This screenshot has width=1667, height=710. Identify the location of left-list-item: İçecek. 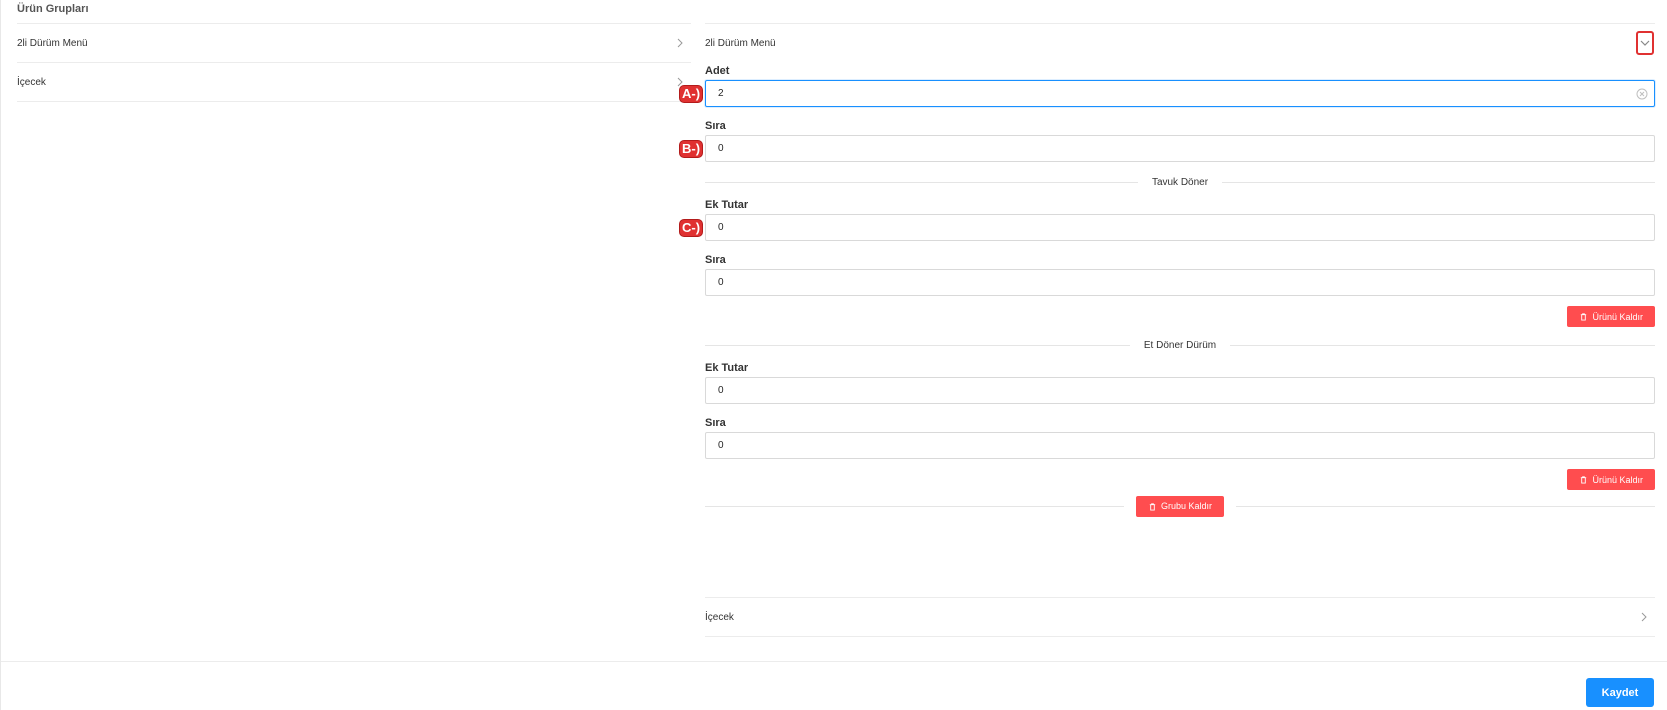
(354, 82).